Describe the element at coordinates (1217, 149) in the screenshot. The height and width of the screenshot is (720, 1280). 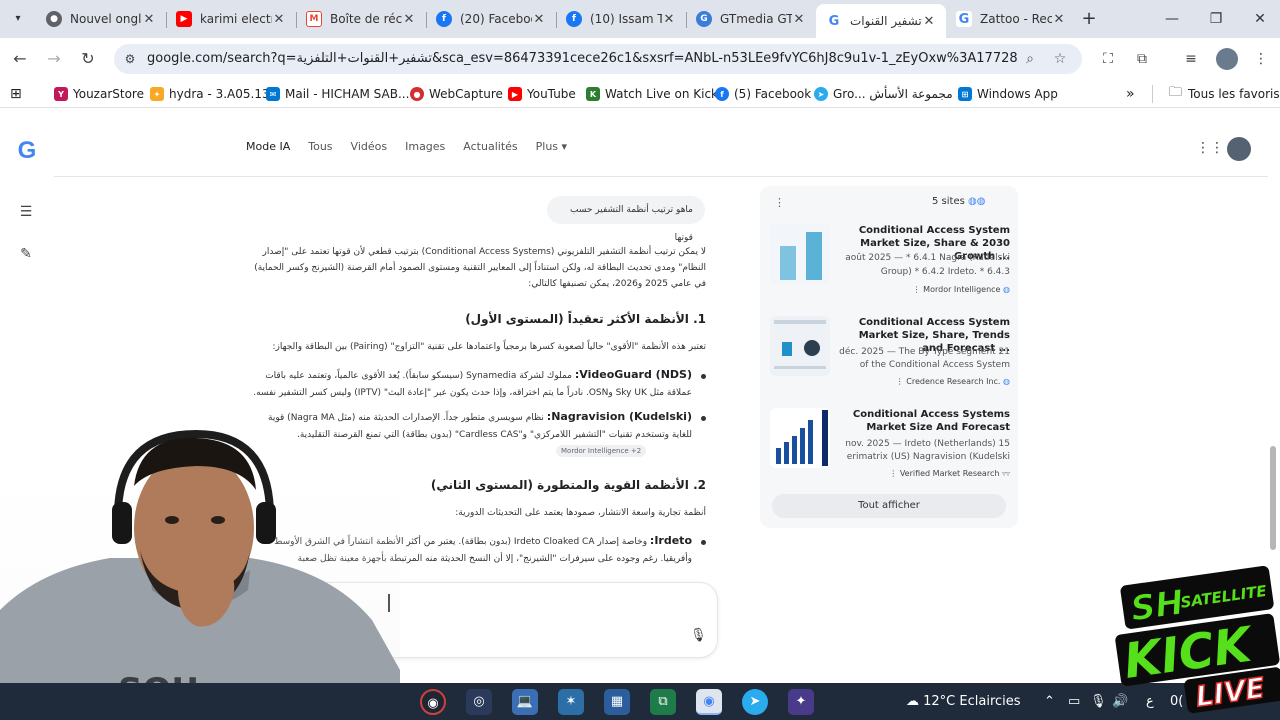
I see `google-apps-icon: ⋮⋮⋮` at that location.